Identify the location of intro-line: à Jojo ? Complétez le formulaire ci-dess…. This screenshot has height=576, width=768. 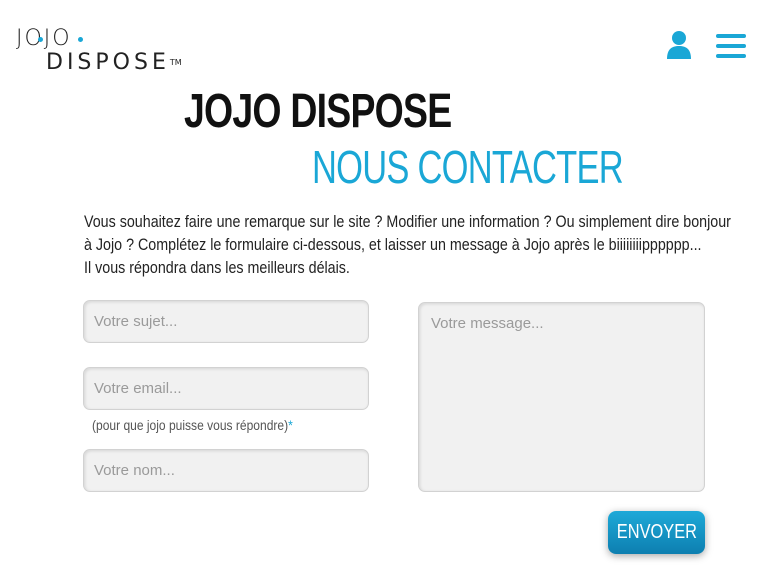
(393, 244).